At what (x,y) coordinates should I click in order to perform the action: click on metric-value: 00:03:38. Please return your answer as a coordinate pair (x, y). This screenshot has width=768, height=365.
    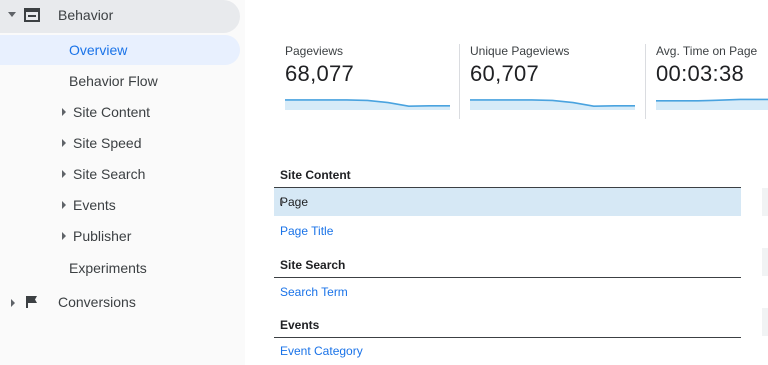
    Looking at the image, I should click on (700, 73).